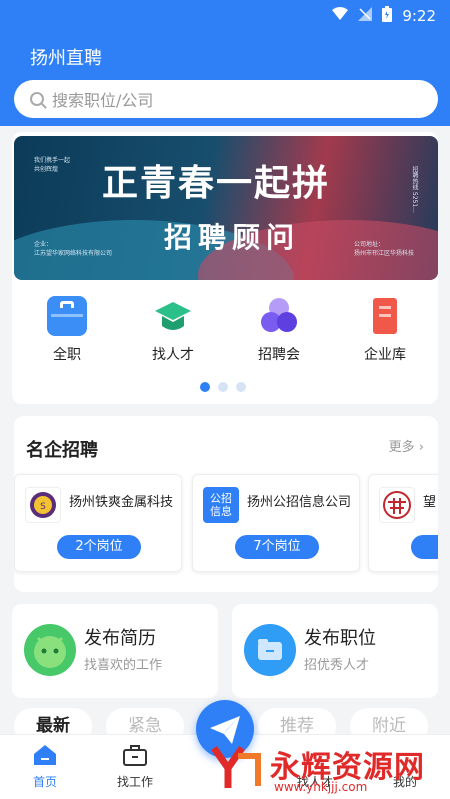 This screenshot has height=799, width=450. I want to click on positions-button: 2个岗位, so click(99, 547).